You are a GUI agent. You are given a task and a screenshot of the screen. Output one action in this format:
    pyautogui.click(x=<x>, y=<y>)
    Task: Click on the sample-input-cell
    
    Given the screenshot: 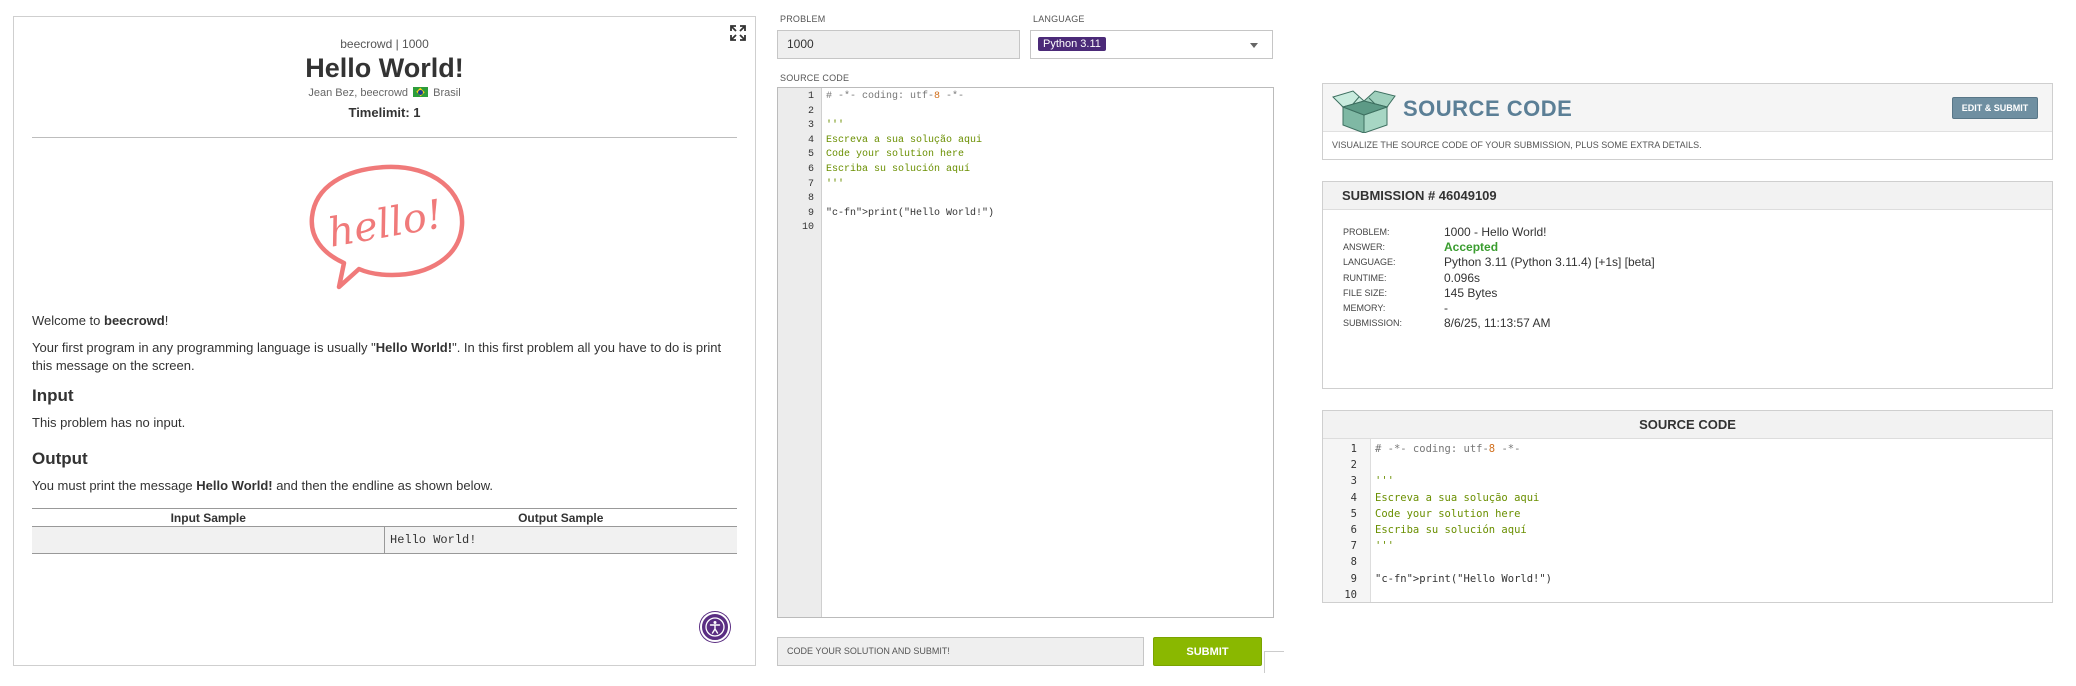 What is the action you would take?
    pyautogui.click(x=208, y=540)
    